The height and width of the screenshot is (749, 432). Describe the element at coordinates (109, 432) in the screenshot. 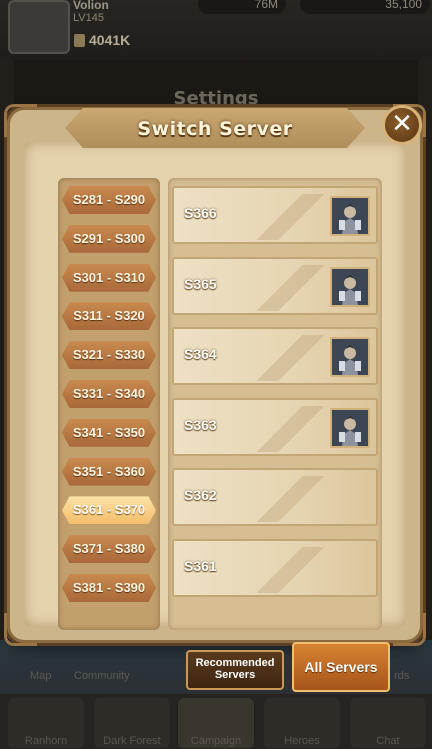

I see `server-range-button: S341 - S350` at that location.